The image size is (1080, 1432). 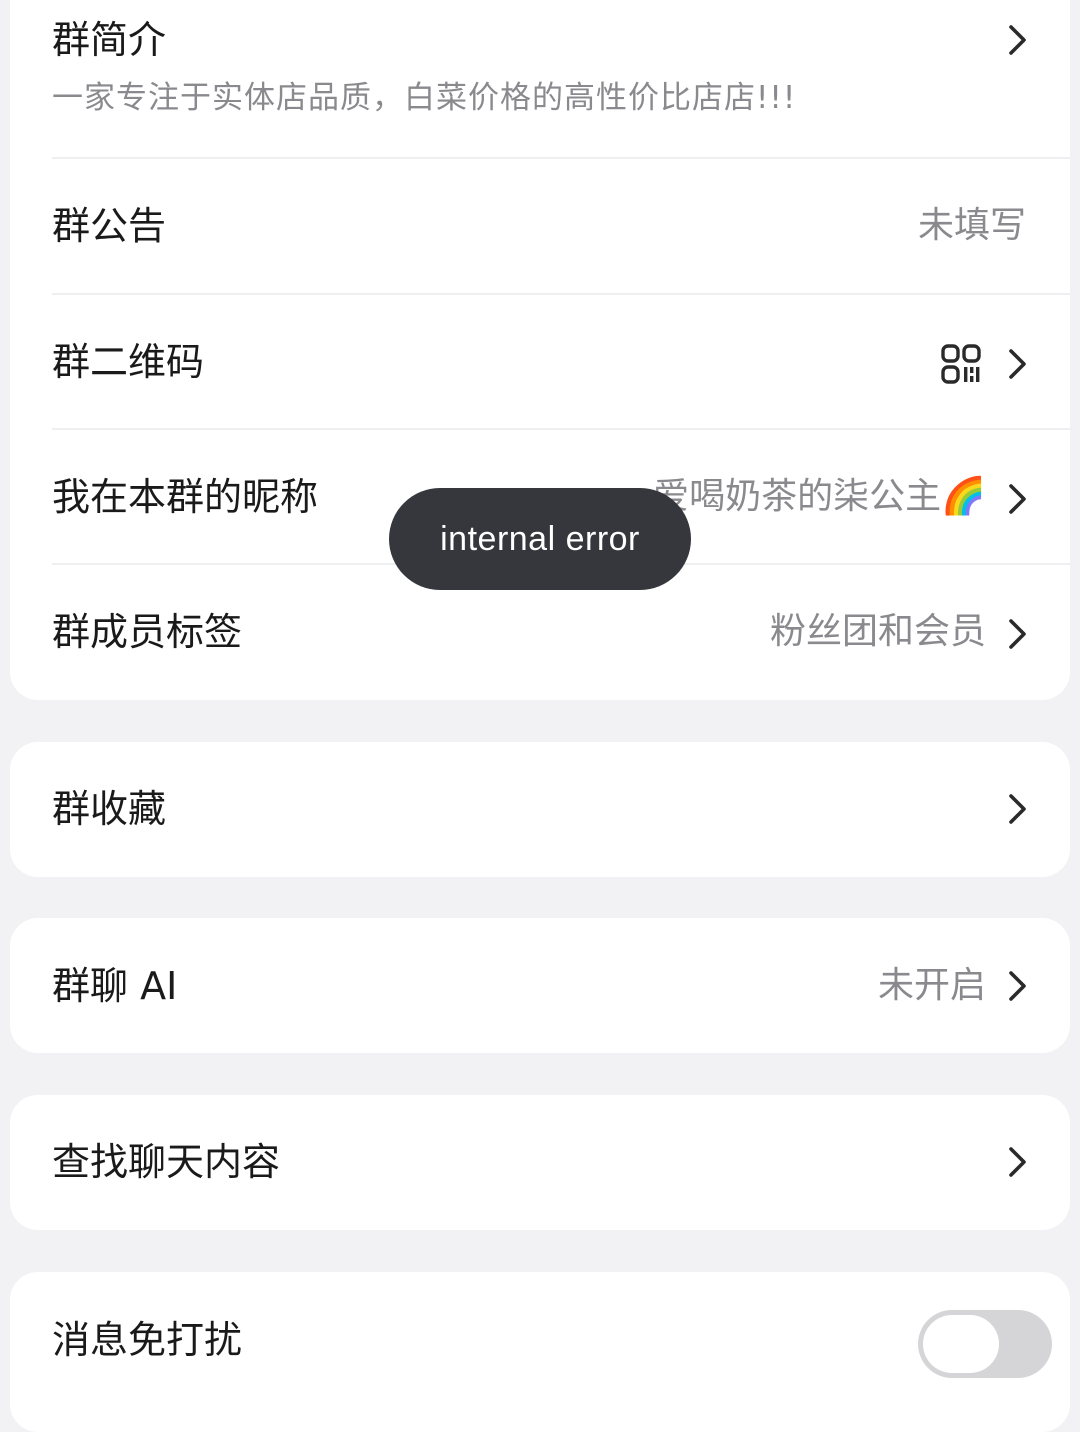 What do you see at coordinates (819, 496) in the screenshot?
I see `my-nickname-value: 爱喝奶茶的柒公主🌈` at bounding box center [819, 496].